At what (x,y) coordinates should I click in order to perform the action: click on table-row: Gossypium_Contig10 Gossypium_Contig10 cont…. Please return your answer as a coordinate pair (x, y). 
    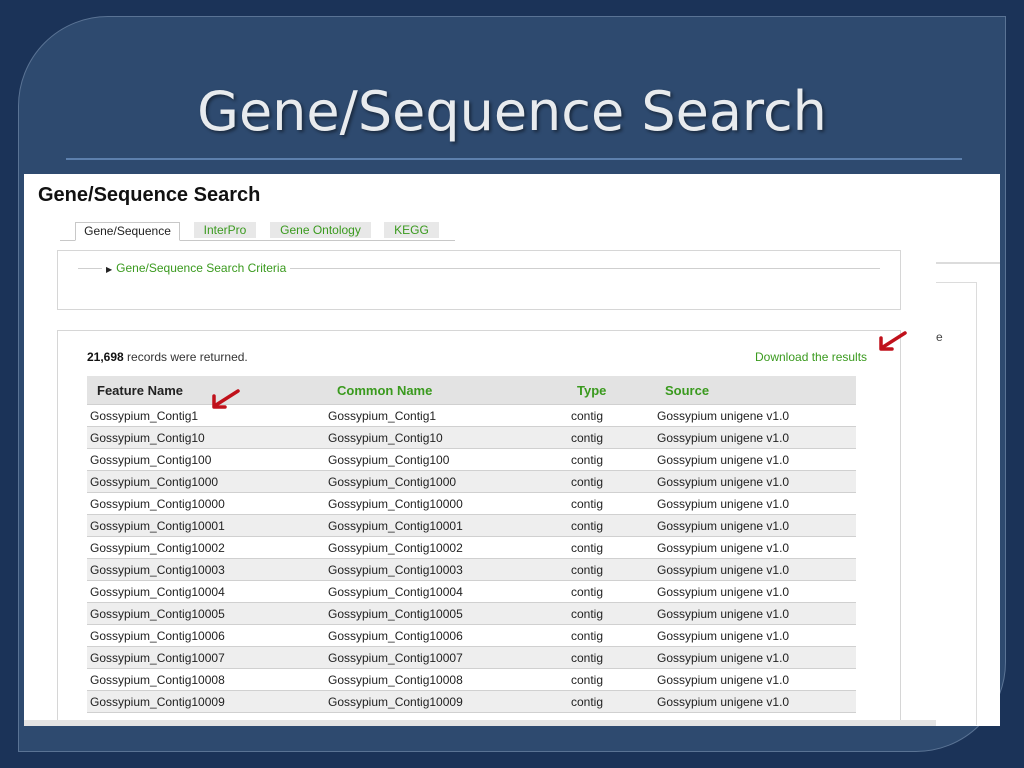
    Looking at the image, I should click on (471, 437).